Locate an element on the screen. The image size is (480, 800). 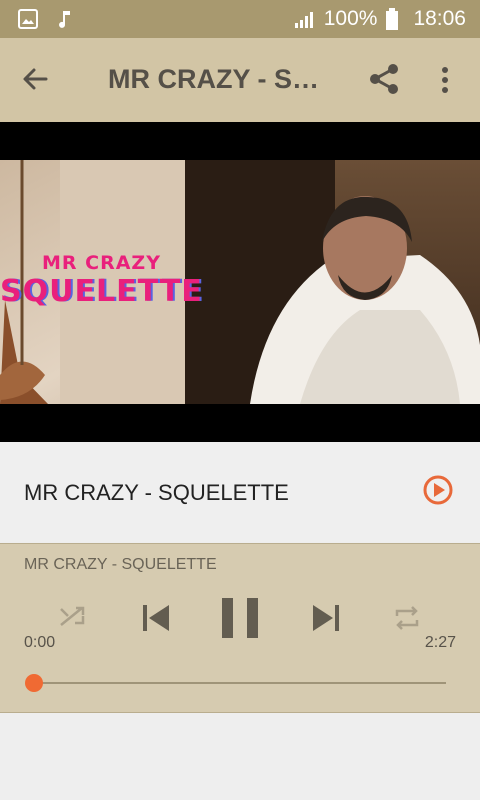
gallery-icon is located at coordinates (28, 19).